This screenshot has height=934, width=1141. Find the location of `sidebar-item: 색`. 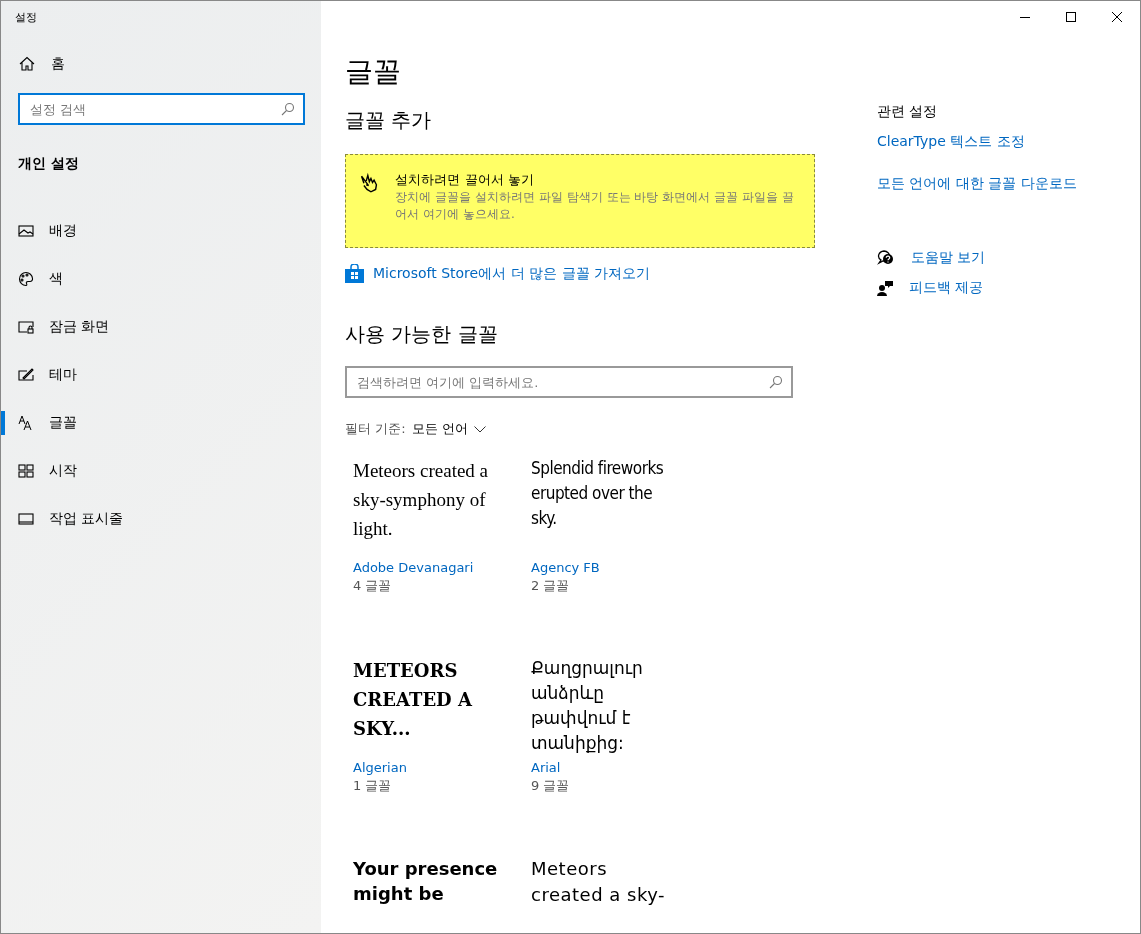

sidebar-item: 색 is located at coordinates (161, 279).